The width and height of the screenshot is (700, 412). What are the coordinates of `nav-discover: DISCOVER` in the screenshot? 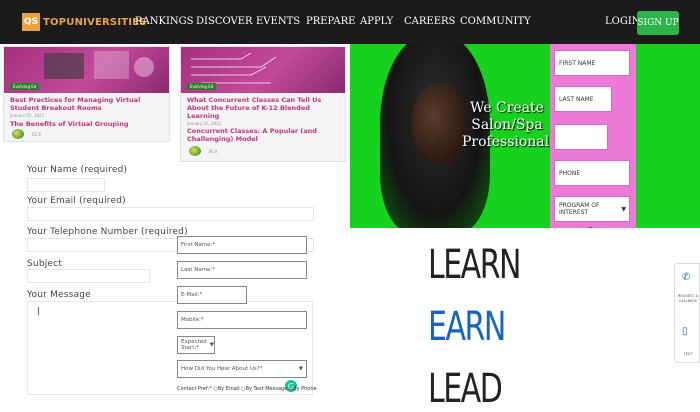 It's located at (224, 21).